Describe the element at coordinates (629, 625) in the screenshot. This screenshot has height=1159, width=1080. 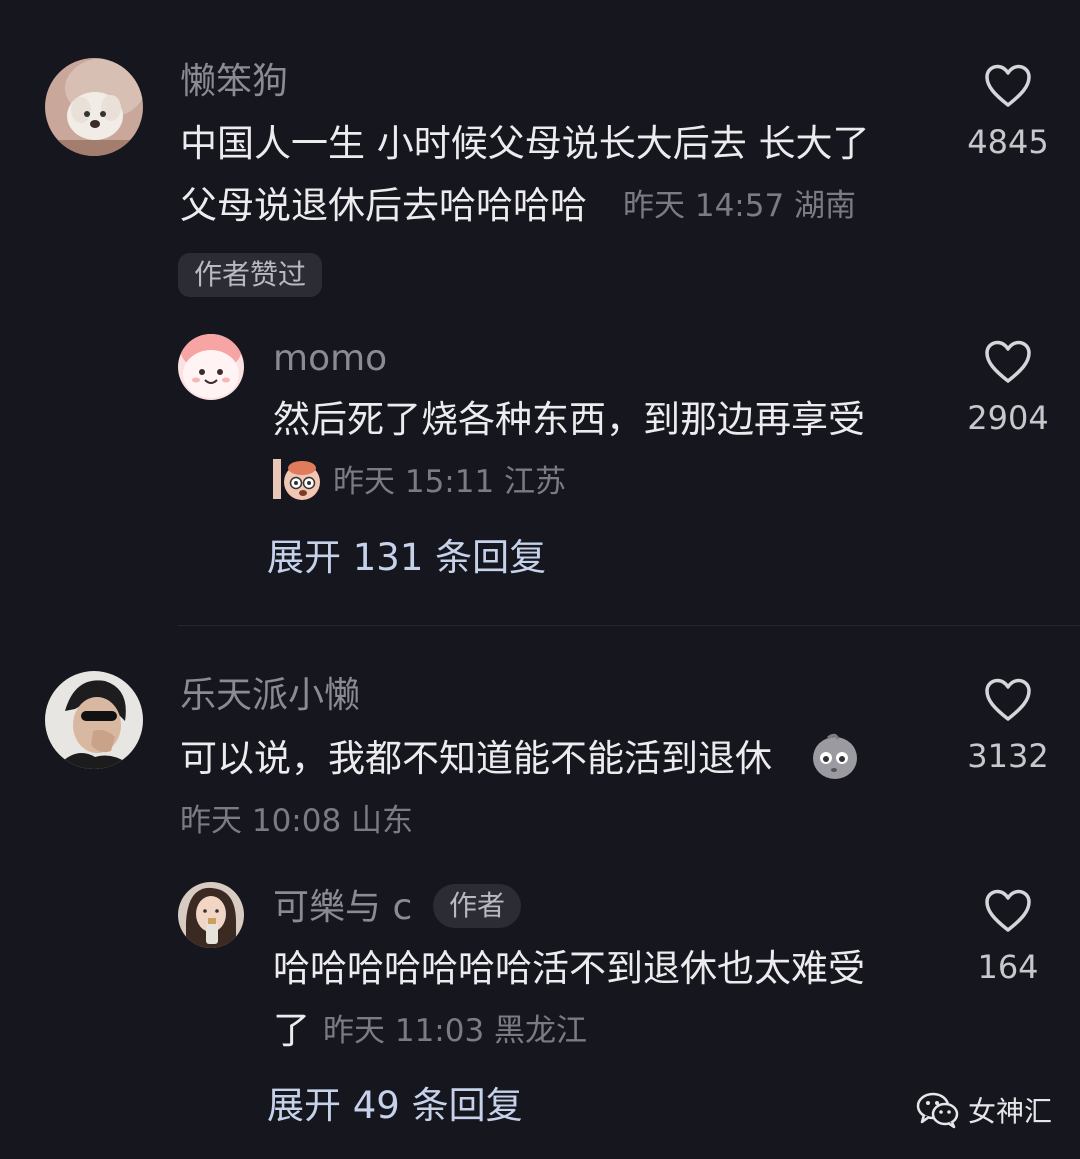
I see `divider` at that location.